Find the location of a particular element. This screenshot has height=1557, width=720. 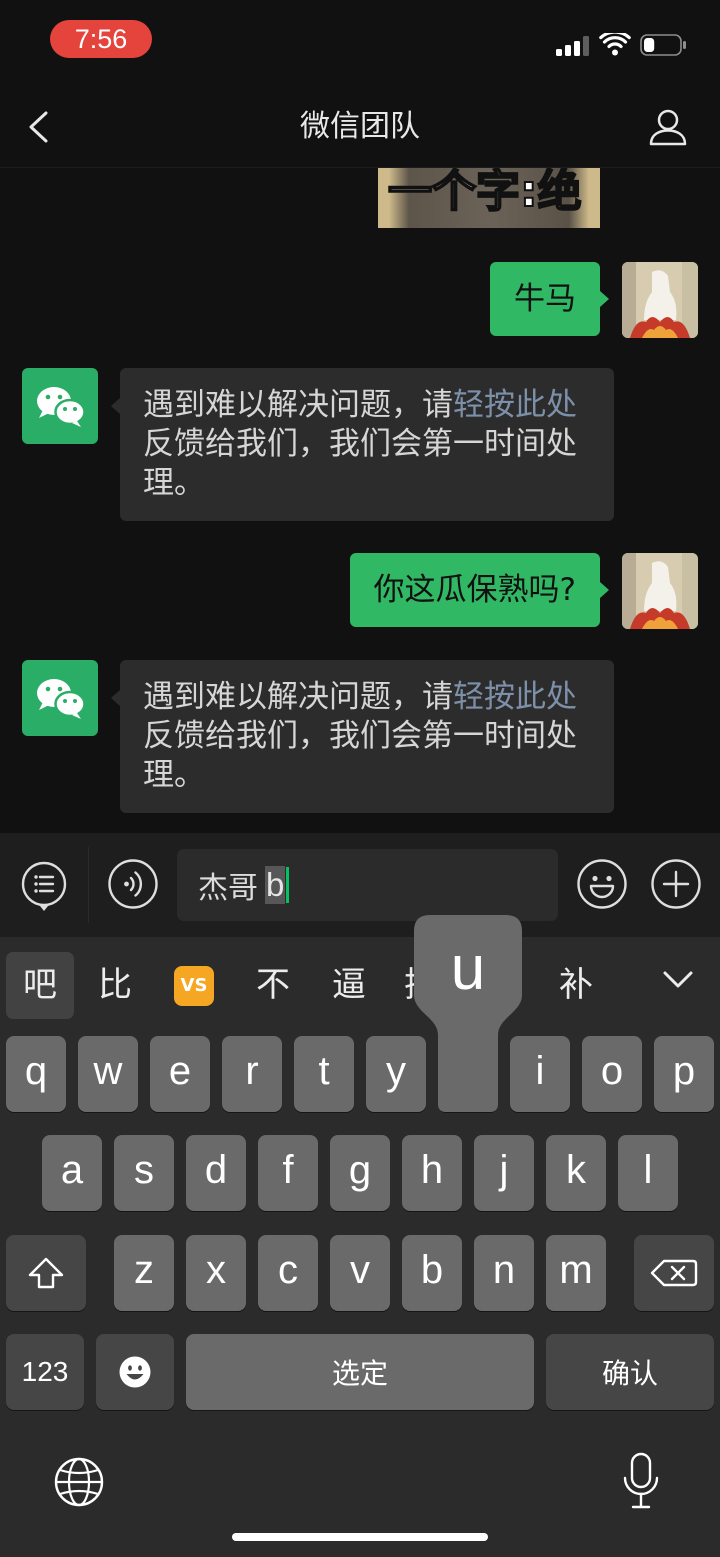

delete-key is located at coordinates (674, 1273).